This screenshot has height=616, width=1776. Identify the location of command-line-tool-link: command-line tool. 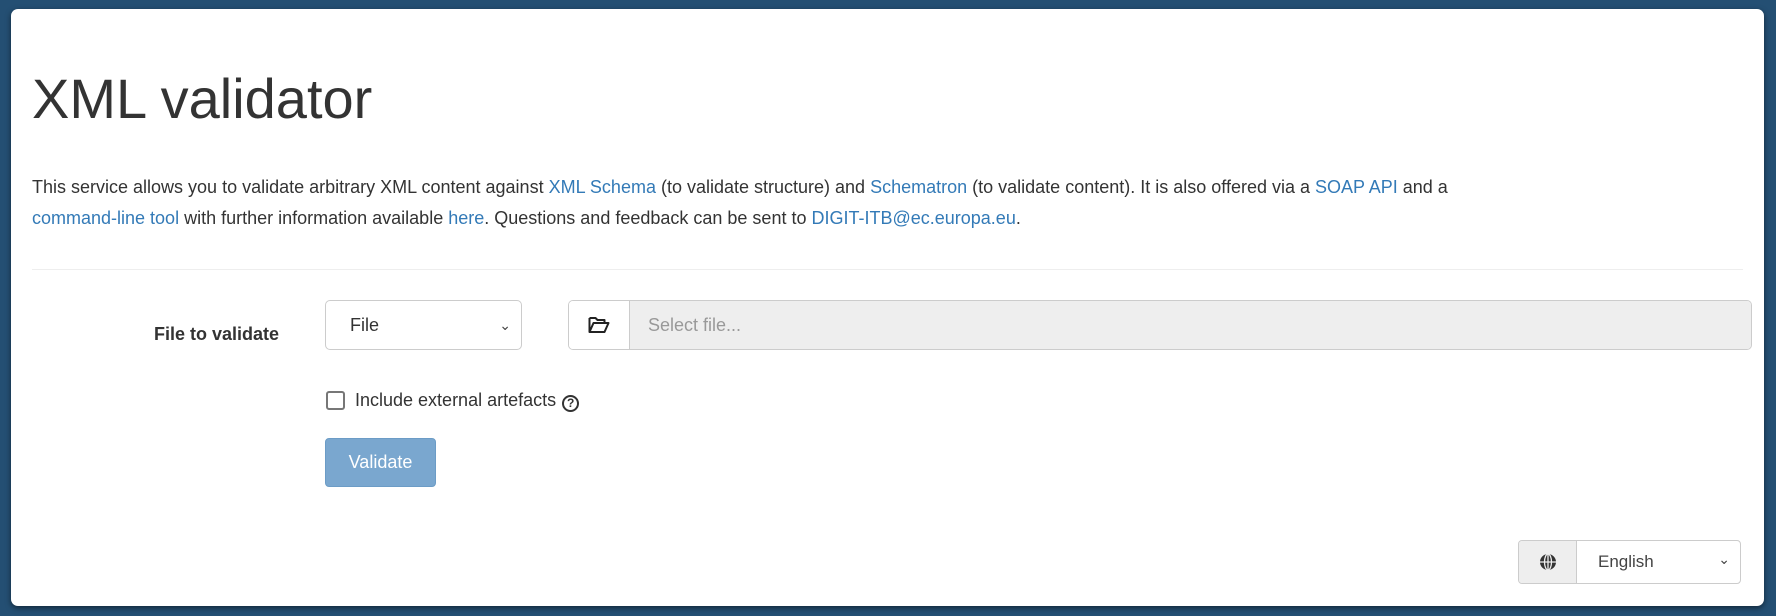
(105, 218).